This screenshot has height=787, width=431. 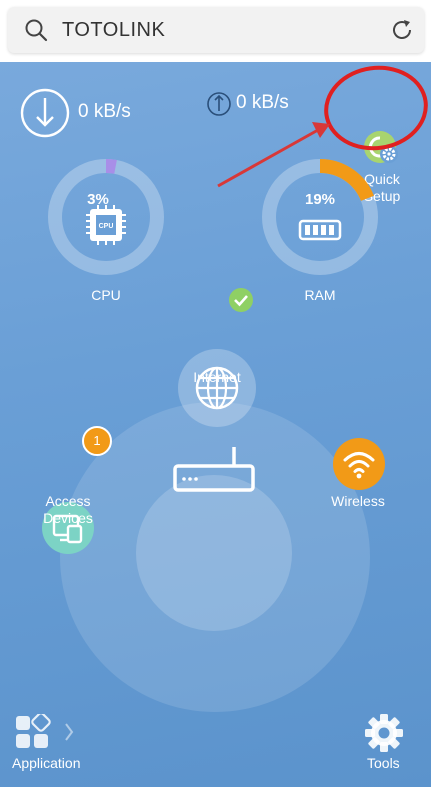 I want to click on internet-label: Internet, so click(x=217, y=377).